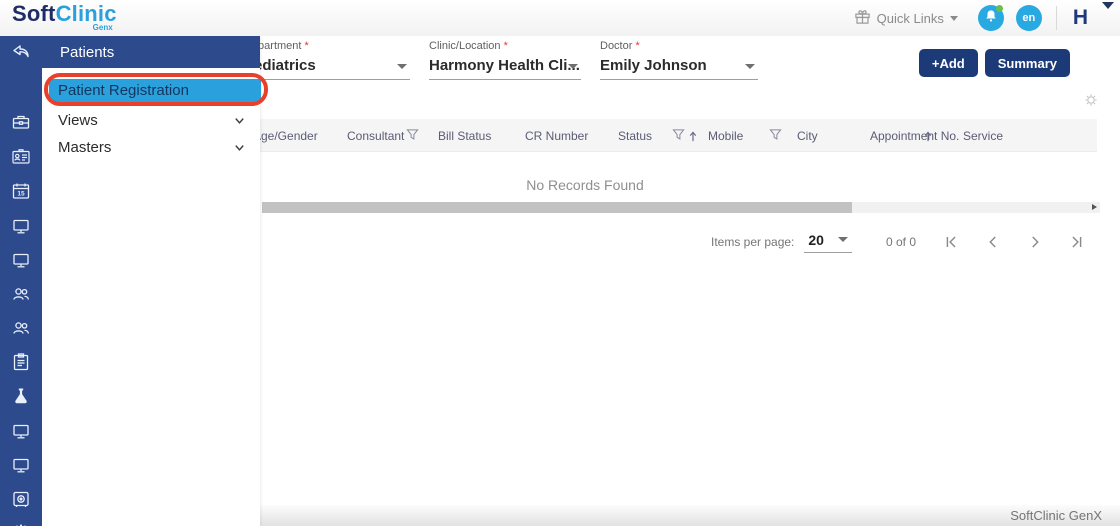 Image resolution: width=1120 pixels, height=526 pixels. Describe the element at coordinates (1094, 207) in the screenshot. I see `scroll-right-arrow-icon` at that location.